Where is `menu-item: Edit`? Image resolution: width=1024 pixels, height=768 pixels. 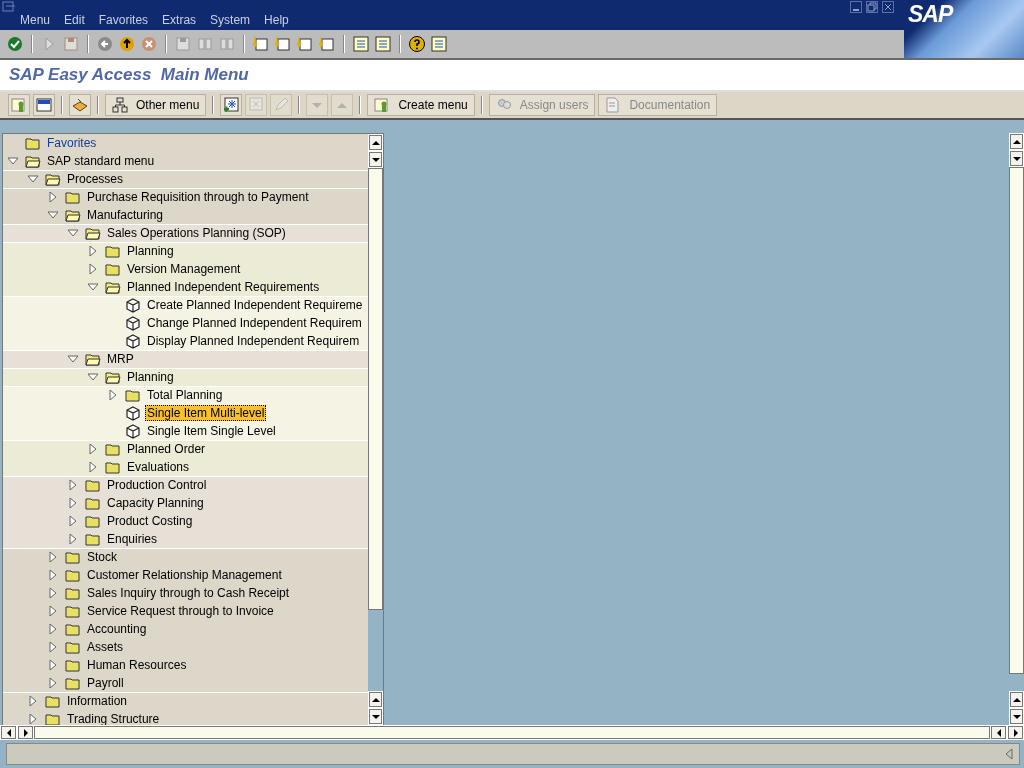 menu-item: Edit is located at coordinates (74, 20).